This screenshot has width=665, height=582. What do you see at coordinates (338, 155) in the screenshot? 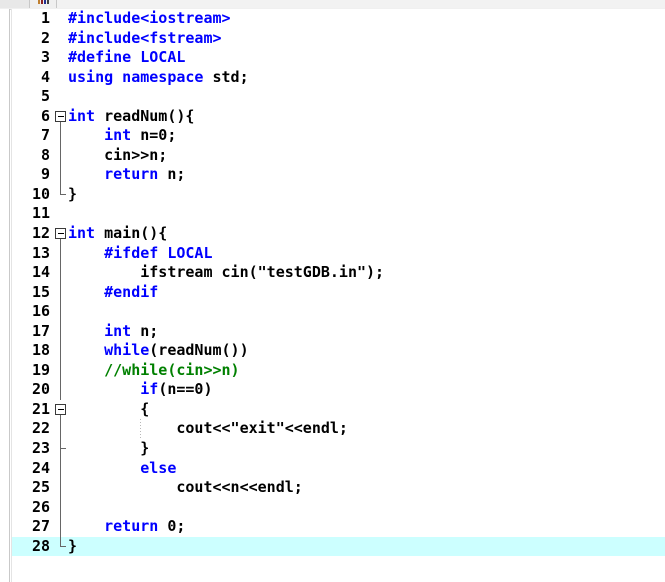
I see `code-line: 8 cin>>n;` at bounding box center [338, 155].